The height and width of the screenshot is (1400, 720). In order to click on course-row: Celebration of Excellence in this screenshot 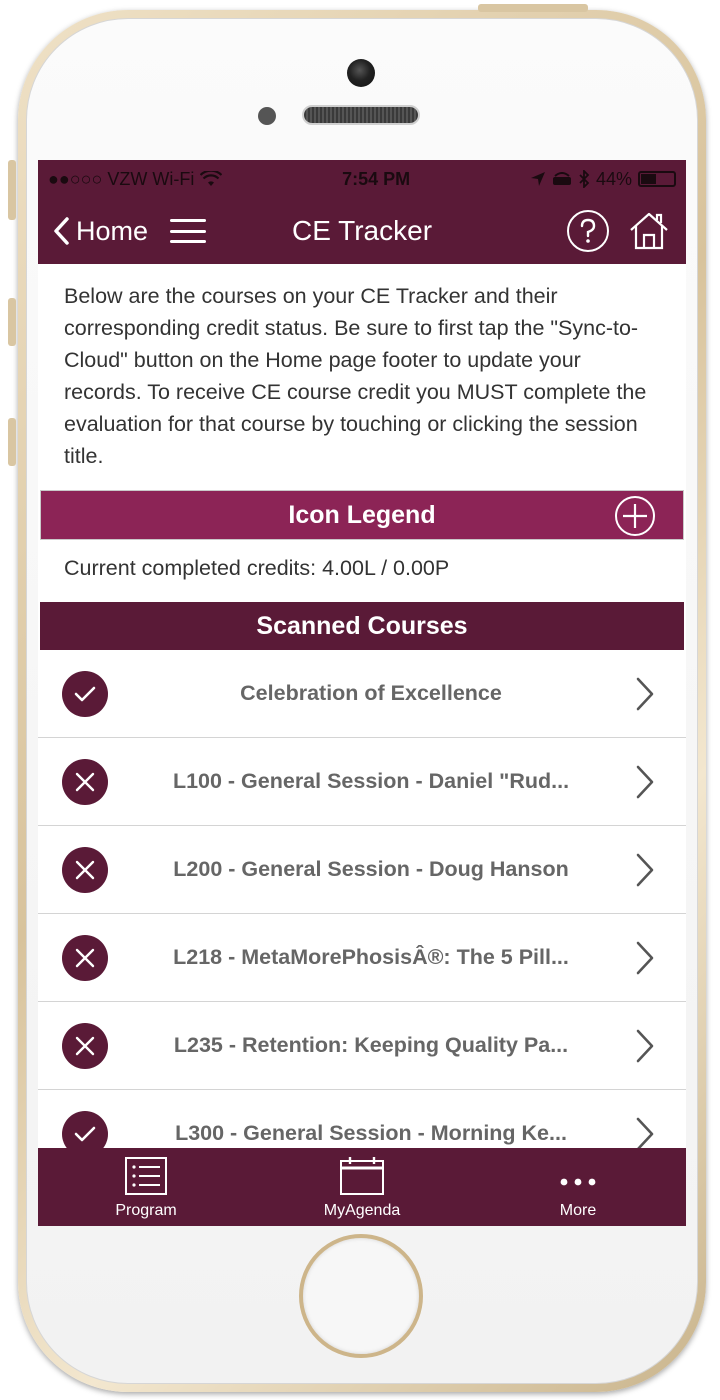, I will do `click(362, 694)`.